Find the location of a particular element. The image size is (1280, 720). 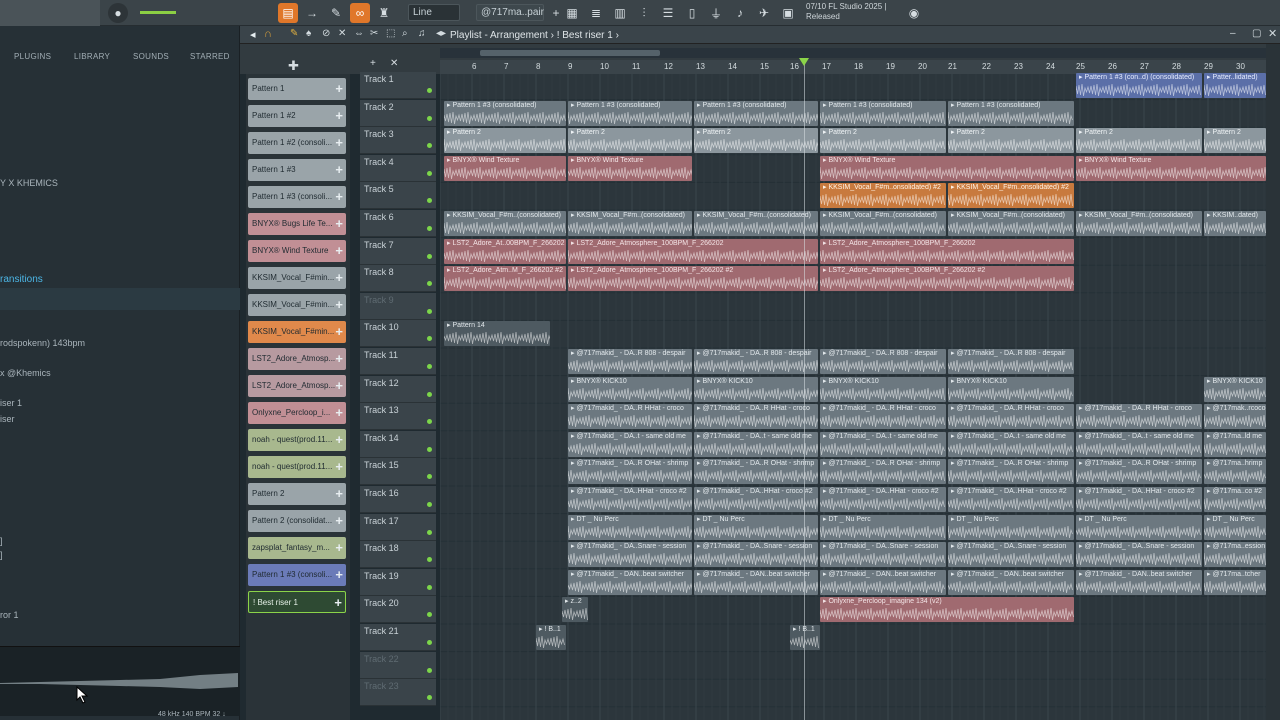

add-track-icon: + is located at coordinates (373, 63).